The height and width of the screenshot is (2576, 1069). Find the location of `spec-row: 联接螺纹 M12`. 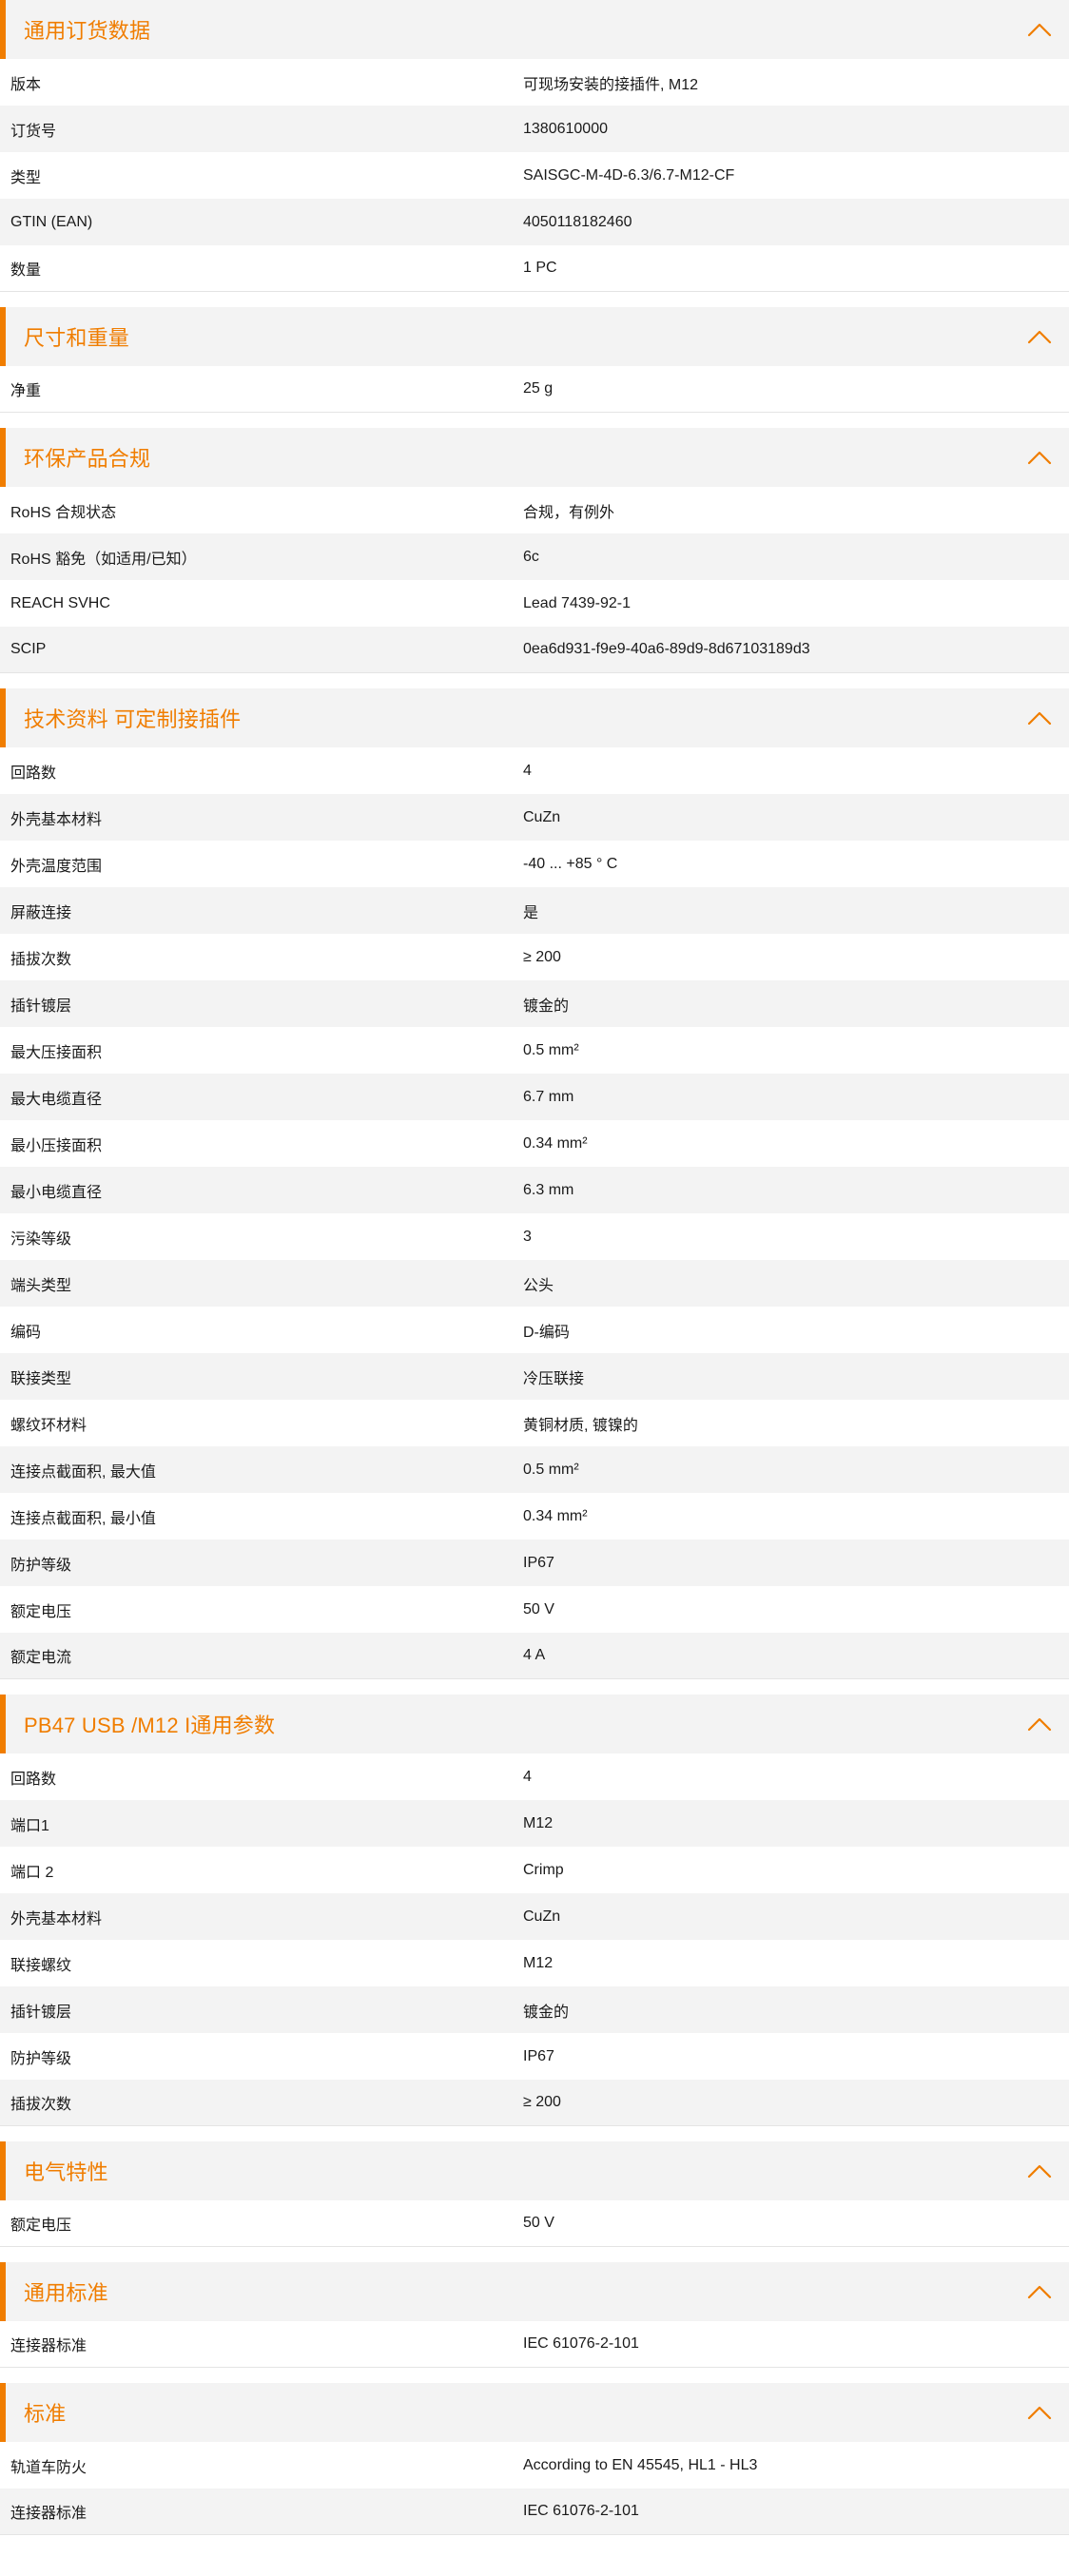

spec-row: 联接螺纹 M12 is located at coordinates (534, 1963).